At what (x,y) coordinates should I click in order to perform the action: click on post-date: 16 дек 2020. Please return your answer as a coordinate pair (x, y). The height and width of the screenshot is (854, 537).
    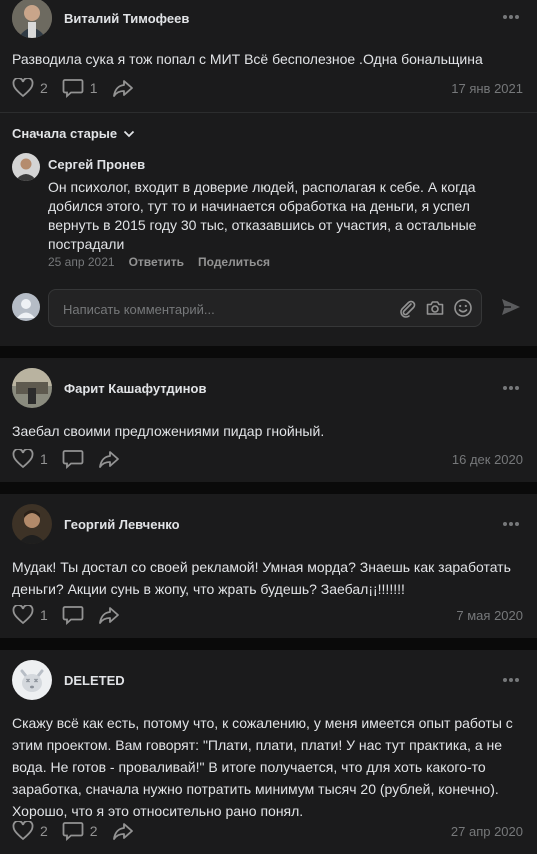
    Looking at the image, I should click on (487, 459).